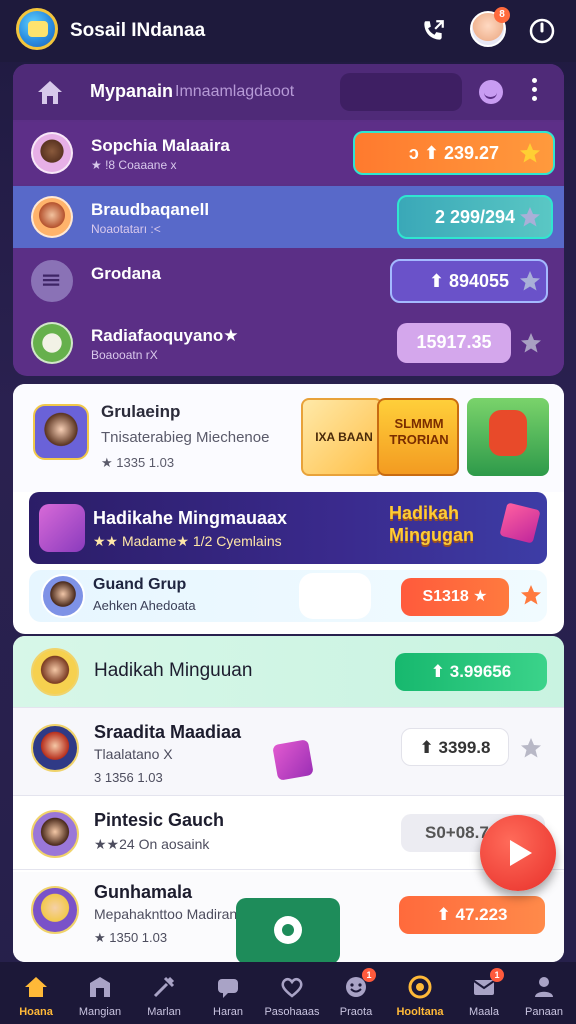 Image resolution: width=576 pixels, height=1024 pixels. What do you see at coordinates (160, 145) in the screenshot?
I see `player-name: Sopchia Malaaira` at bounding box center [160, 145].